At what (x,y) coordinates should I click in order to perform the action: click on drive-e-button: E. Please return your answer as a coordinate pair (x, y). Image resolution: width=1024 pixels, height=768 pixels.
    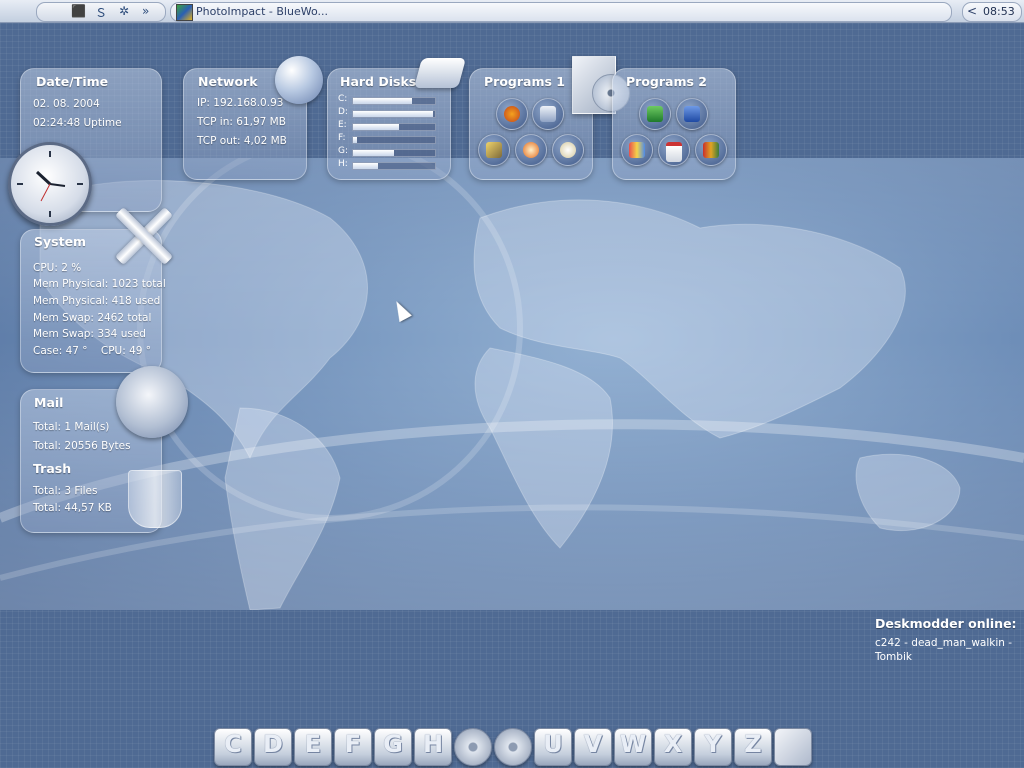
    Looking at the image, I should click on (313, 747).